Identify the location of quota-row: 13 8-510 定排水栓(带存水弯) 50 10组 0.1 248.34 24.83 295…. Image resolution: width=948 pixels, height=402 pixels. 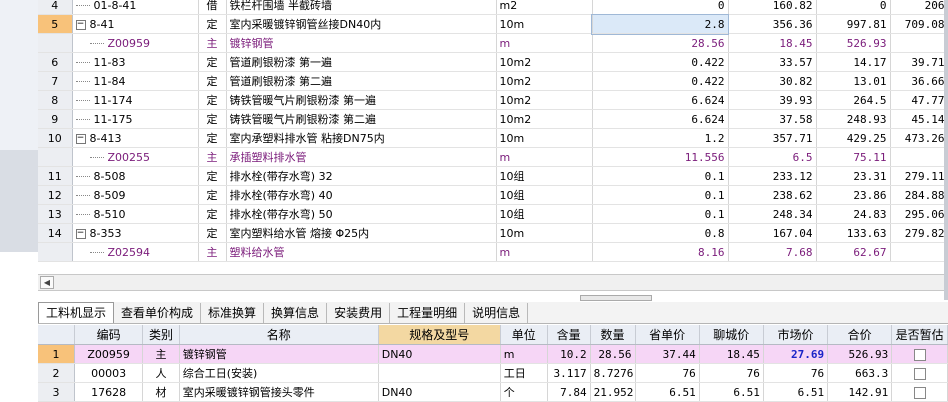
(493, 214).